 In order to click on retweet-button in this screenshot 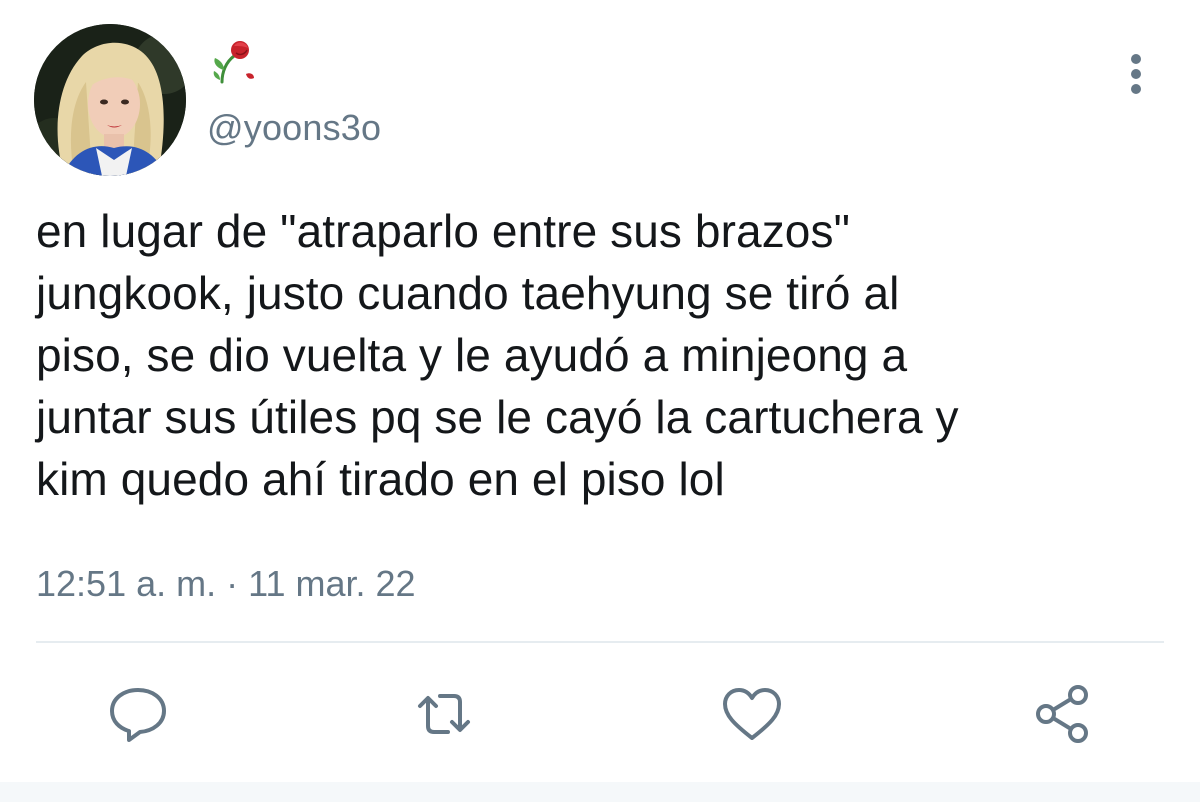, I will do `click(444, 714)`.